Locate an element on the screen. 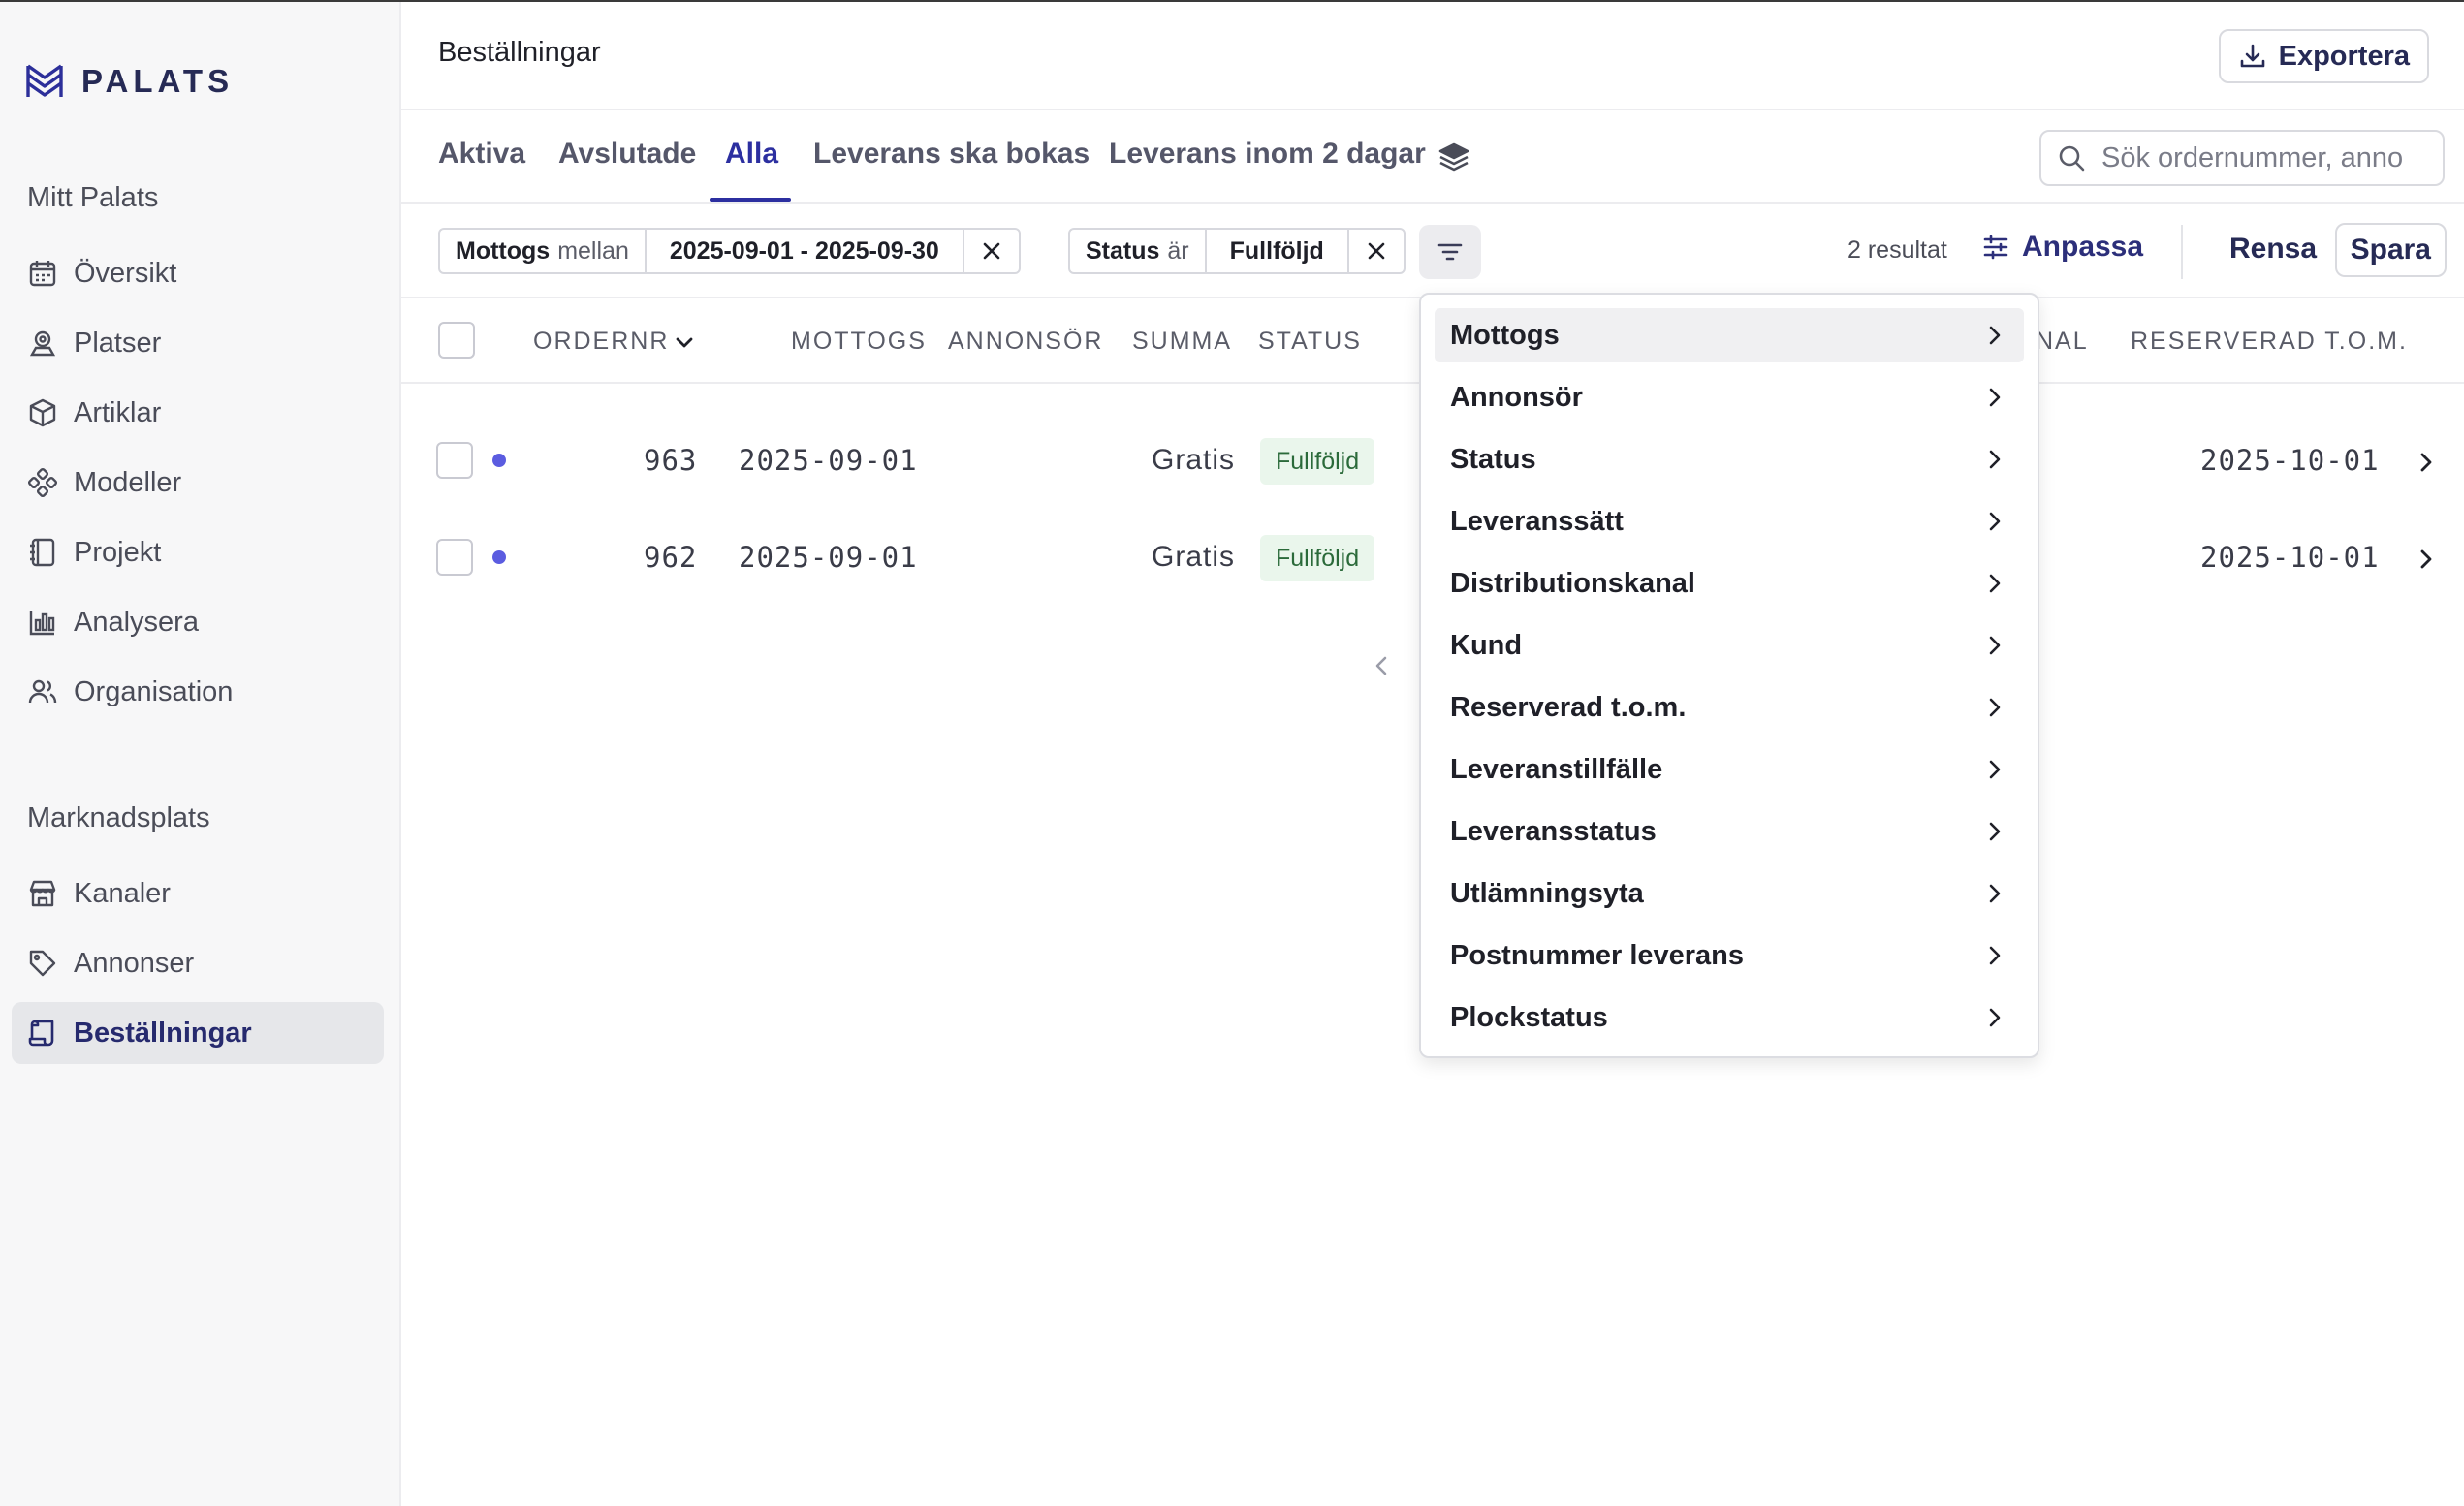  sidebar-item-label: Platser is located at coordinates (118, 343).